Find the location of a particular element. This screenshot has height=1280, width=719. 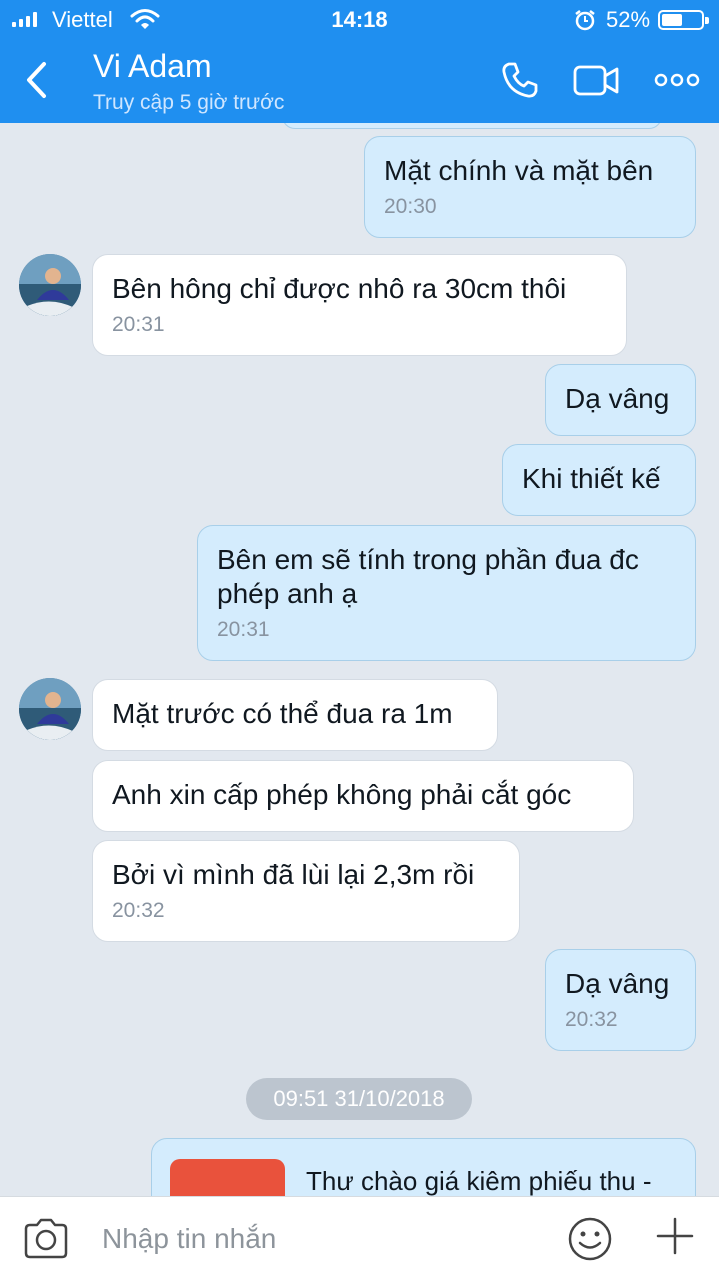

emoji-icon is located at coordinates (590, 1239).